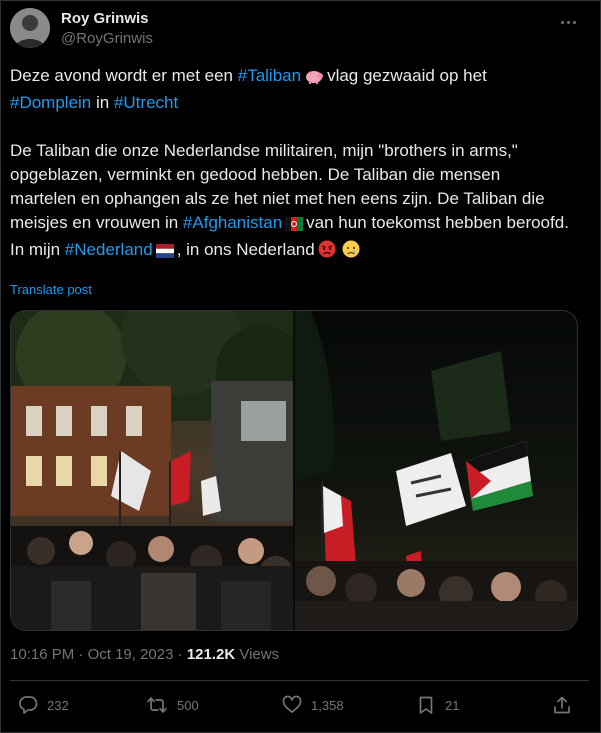  I want to click on tweet-meta: 10:16 PM · Oct 19, 2023 · 121.2K Views, so click(144, 654).